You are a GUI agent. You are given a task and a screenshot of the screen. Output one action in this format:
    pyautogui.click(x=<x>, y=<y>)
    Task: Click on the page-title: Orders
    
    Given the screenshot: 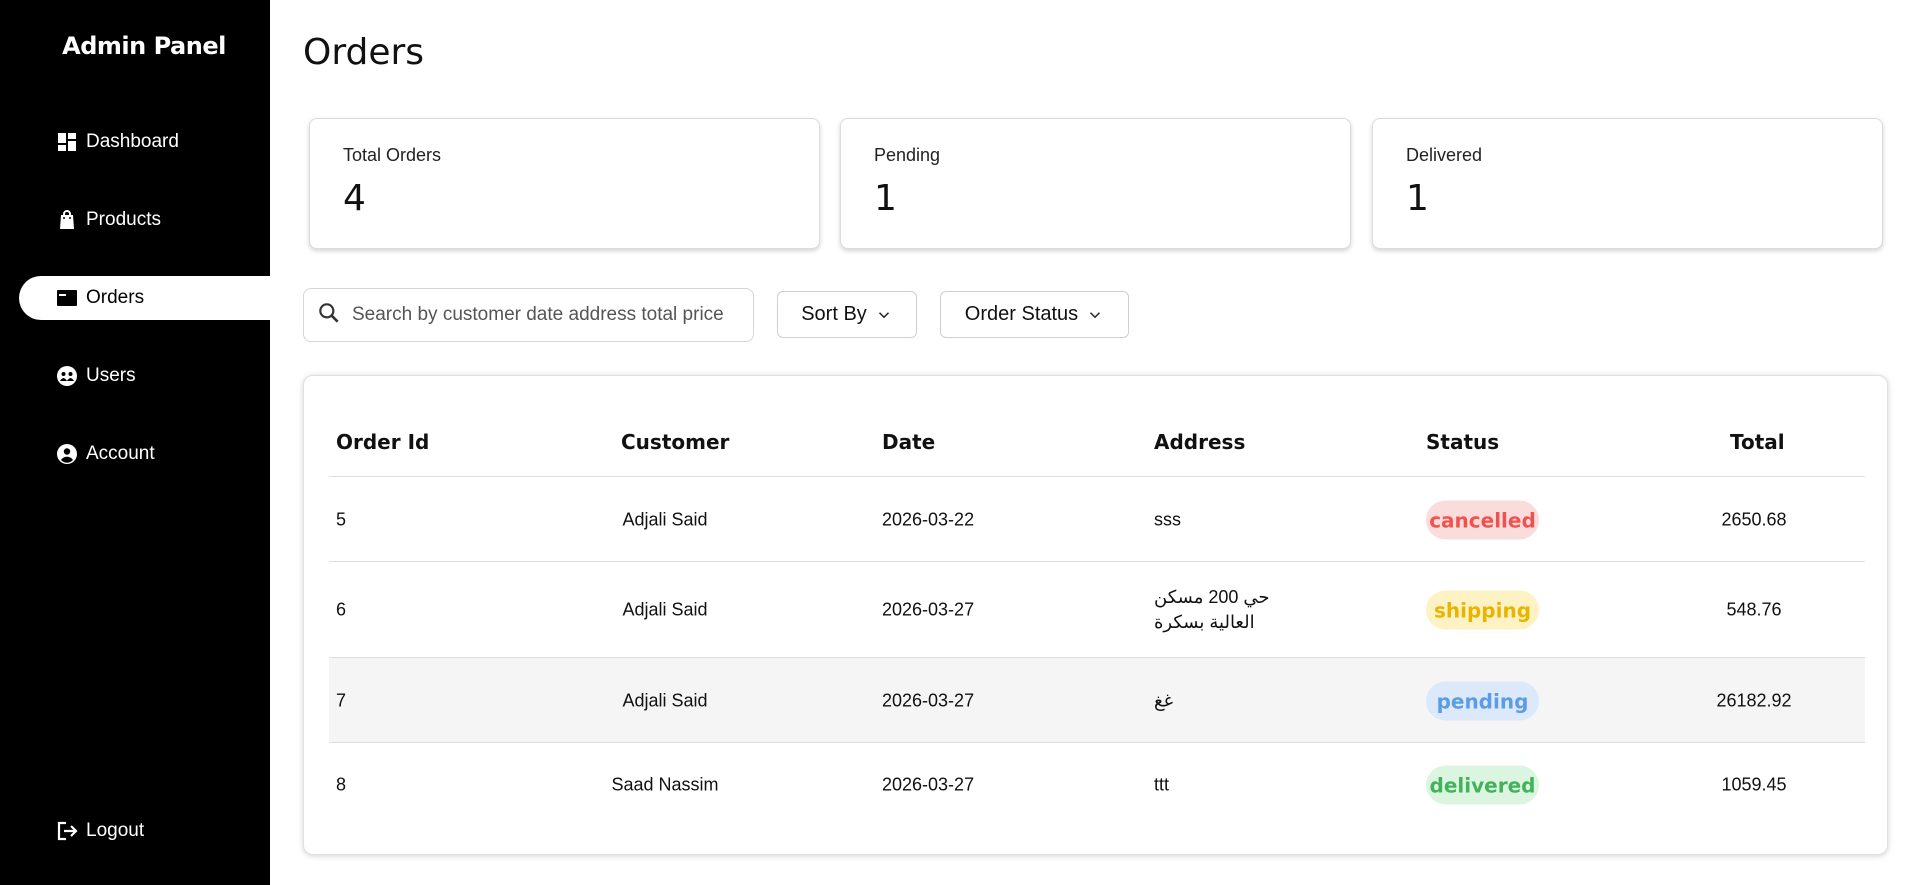 What is the action you would take?
    pyautogui.click(x=364, y=52)
    